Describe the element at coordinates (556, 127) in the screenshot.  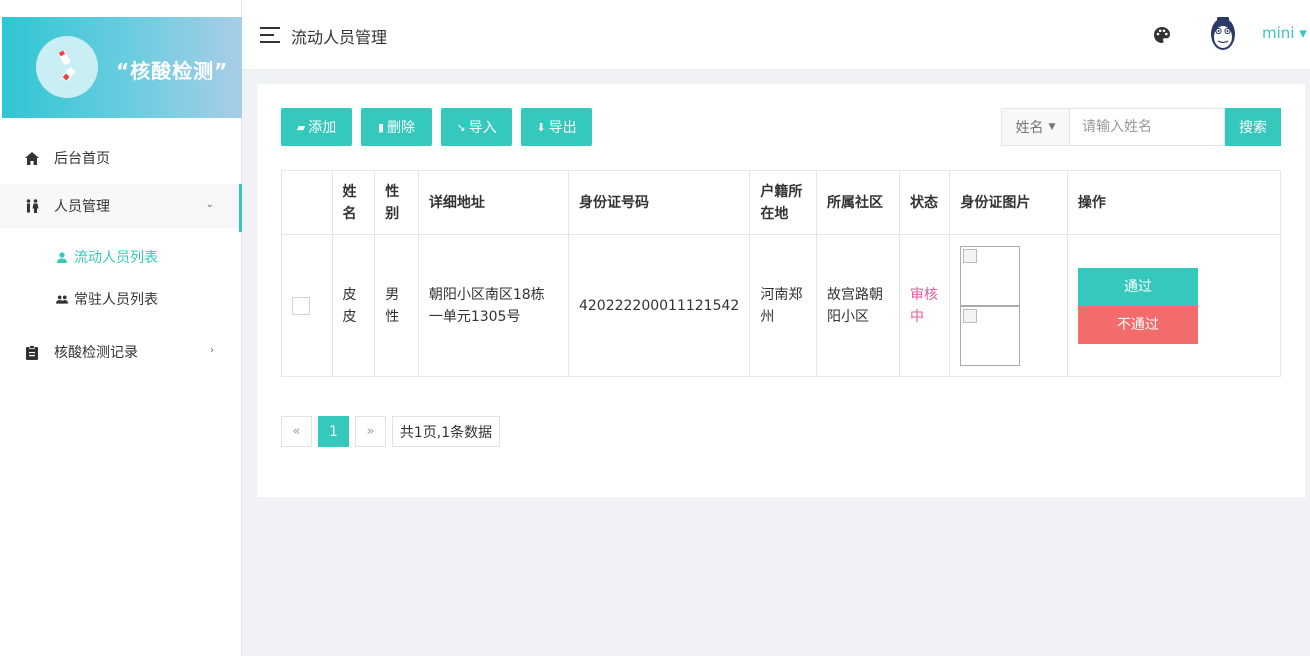
I see `export-button: ⬇ 导出` at that location.